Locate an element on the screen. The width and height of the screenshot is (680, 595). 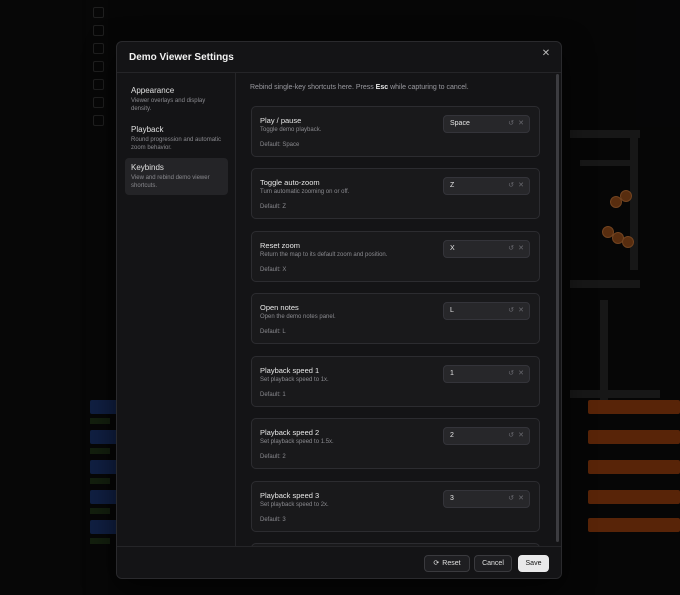
reset-label: Reset is located at coordinates (451, 563).